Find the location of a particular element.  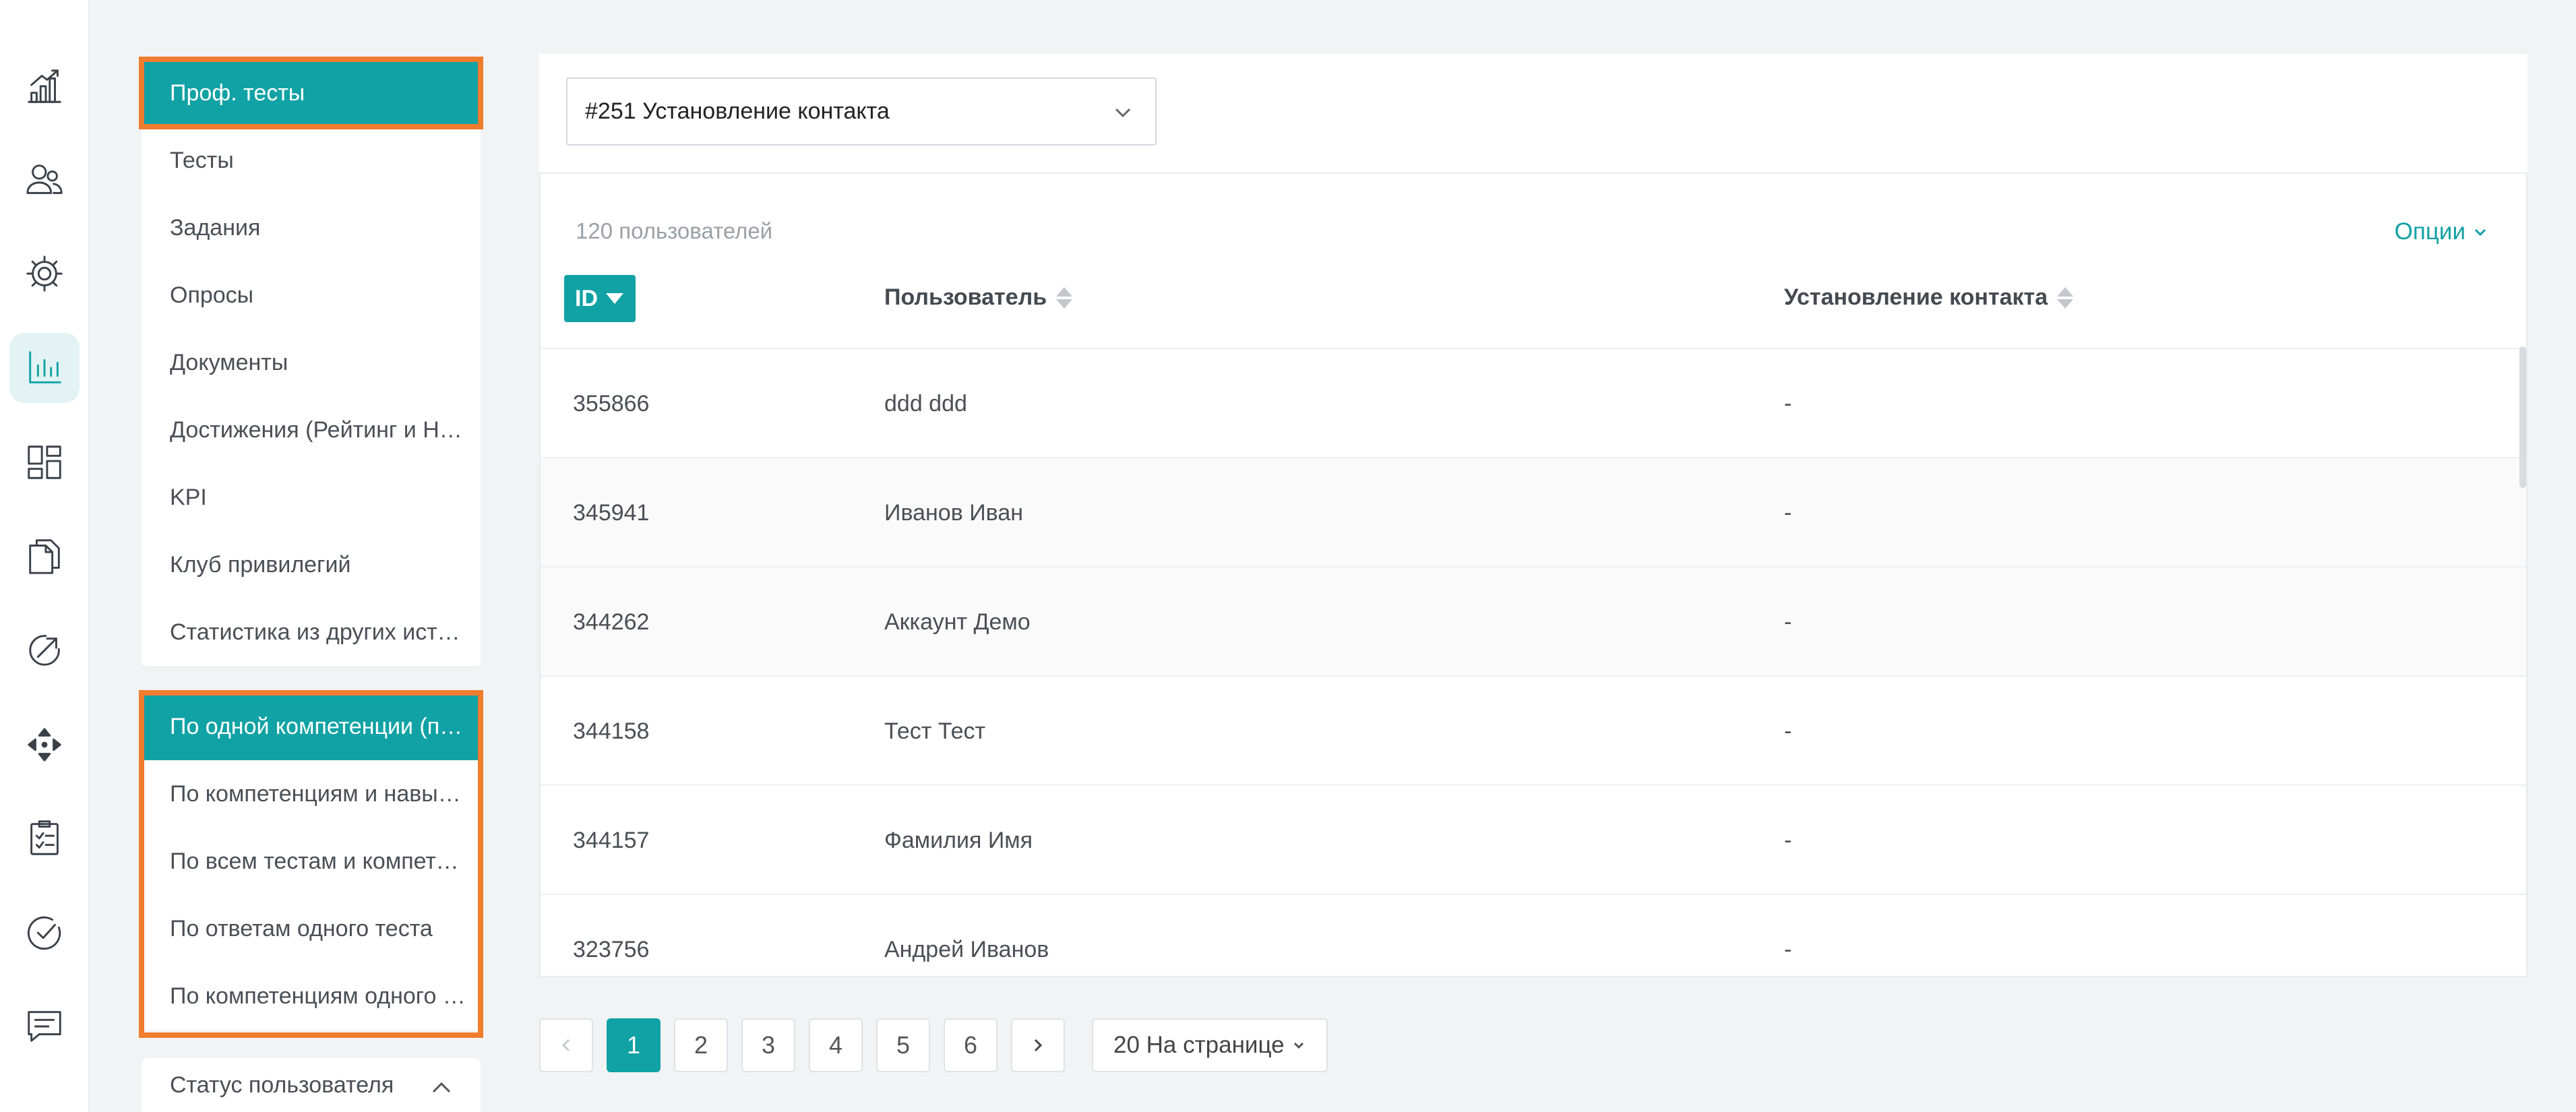

menu-item-competencies-skills: По компетенциям и навыкам is located at coordinates (312, 794).